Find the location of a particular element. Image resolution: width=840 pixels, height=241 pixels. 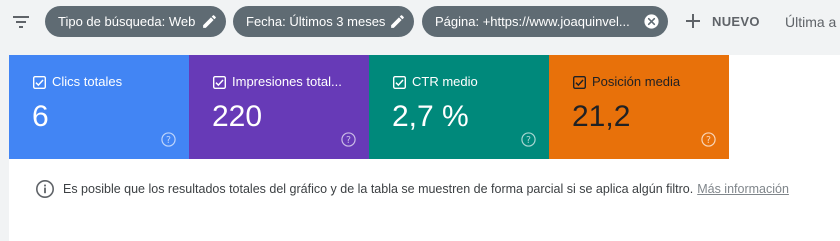

metric-label: Posición media is located at coordinates (636, 81).